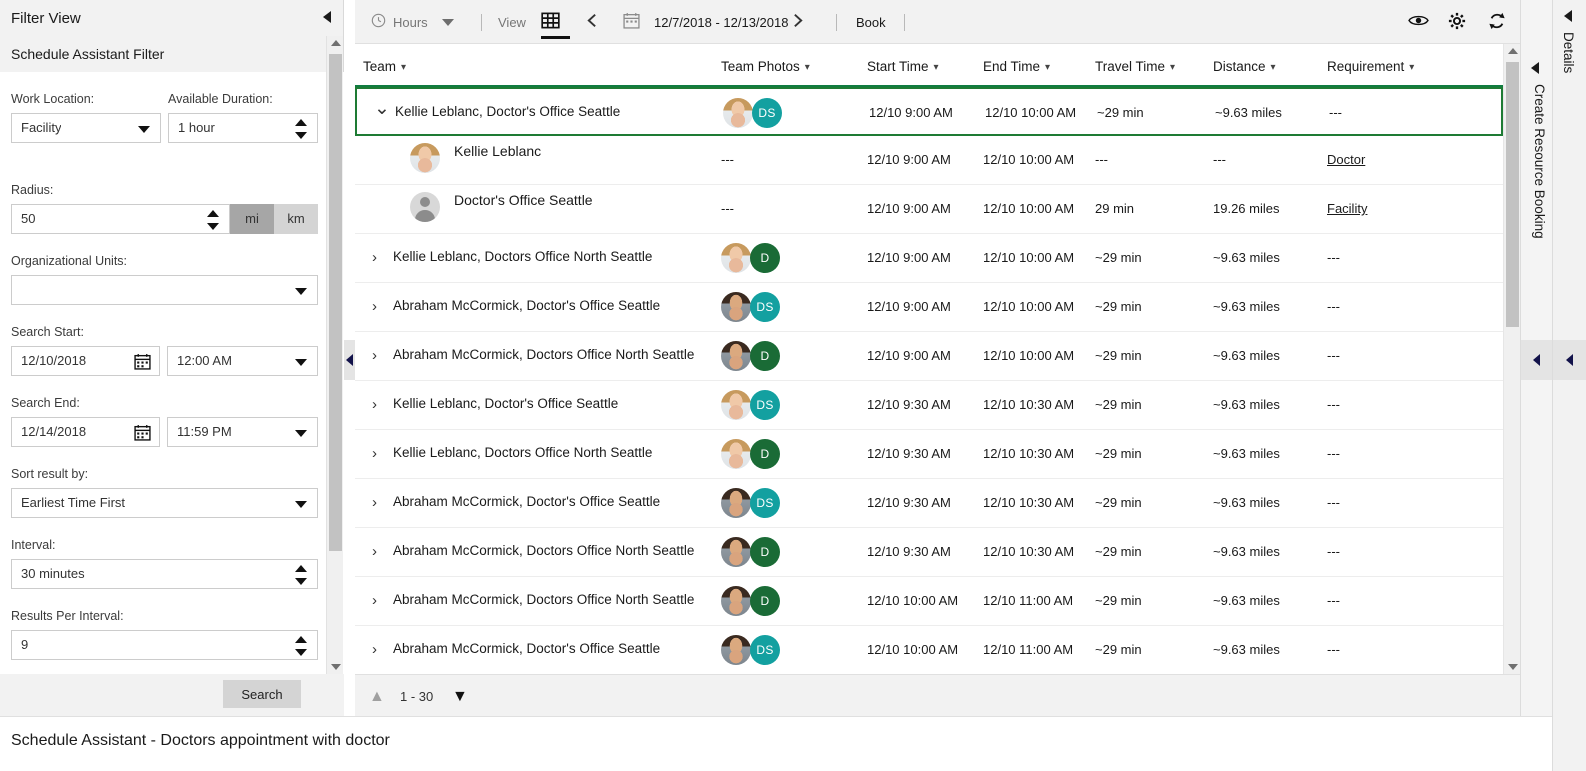 This screenshot has width=1586, height=771. I want to click on filter-panel-splitter, so click(349, 358).